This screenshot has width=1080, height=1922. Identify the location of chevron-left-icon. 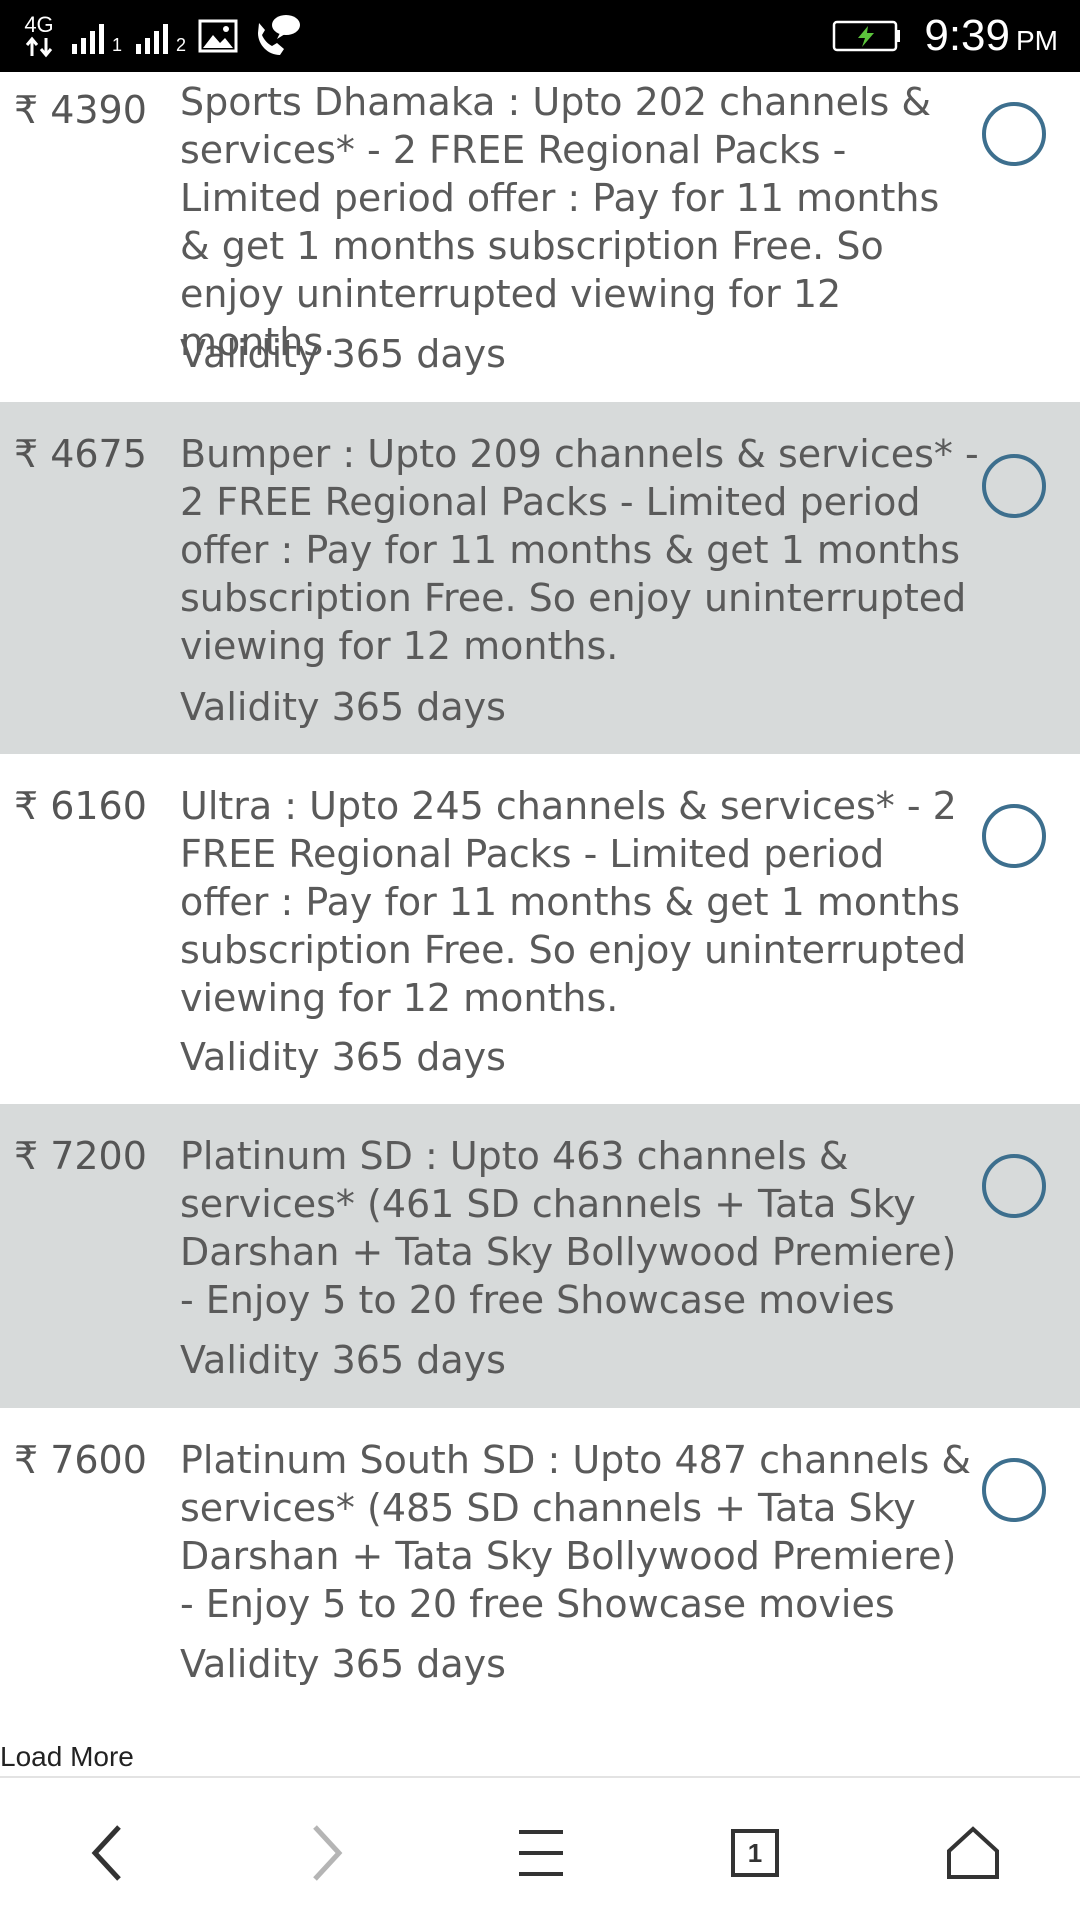
(106, 1853).